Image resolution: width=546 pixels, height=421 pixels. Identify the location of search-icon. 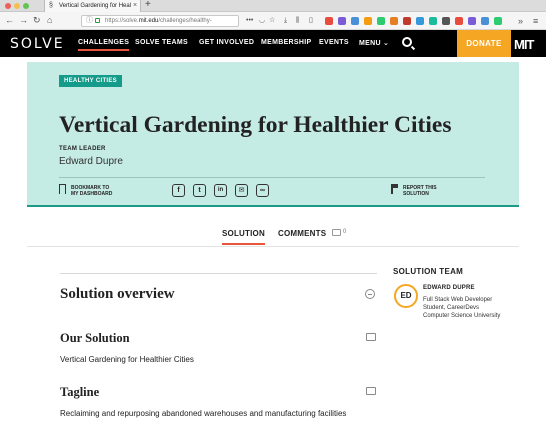
(407, 42).